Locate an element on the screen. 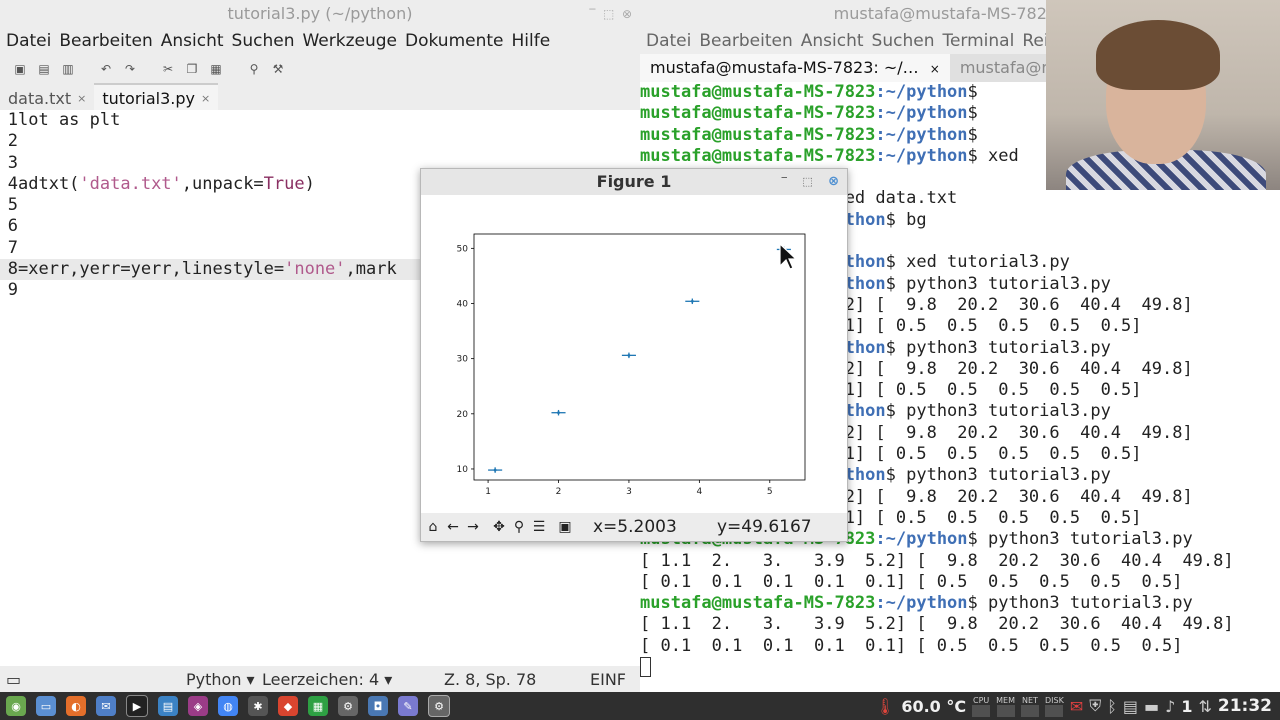  save-figure-icon: ▣ is located at coordinates (565, 527).